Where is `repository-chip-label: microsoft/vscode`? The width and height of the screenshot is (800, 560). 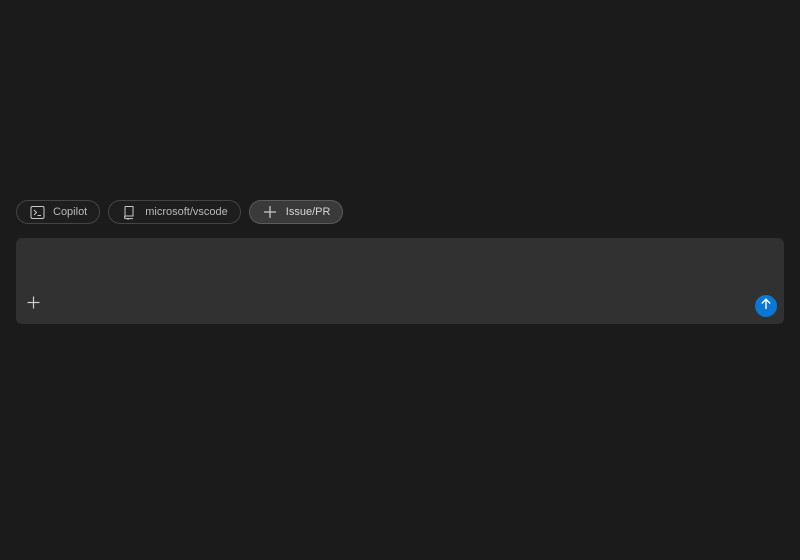 repository-chip-label: microsoft/vscode is located at coordinates (186, 212).